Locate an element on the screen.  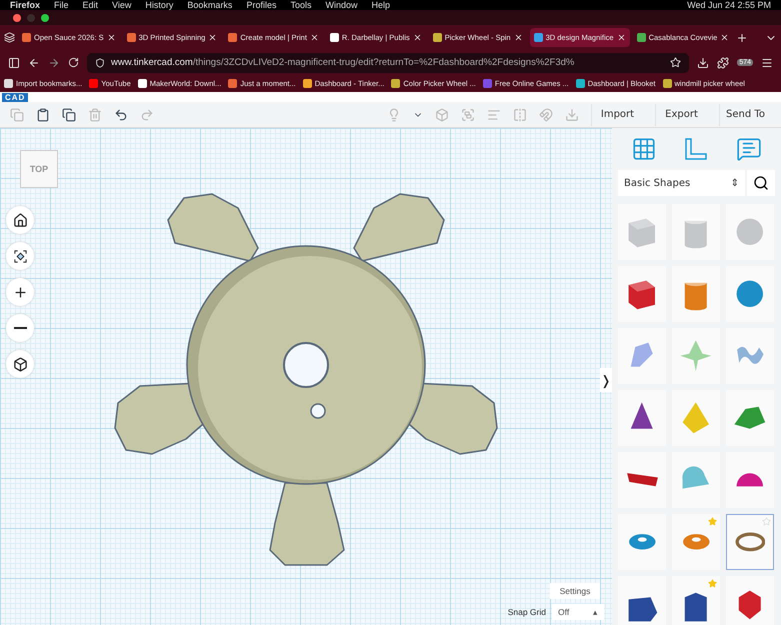
apple-menu-app-name: Firefox is located at coordinates (25, 5).